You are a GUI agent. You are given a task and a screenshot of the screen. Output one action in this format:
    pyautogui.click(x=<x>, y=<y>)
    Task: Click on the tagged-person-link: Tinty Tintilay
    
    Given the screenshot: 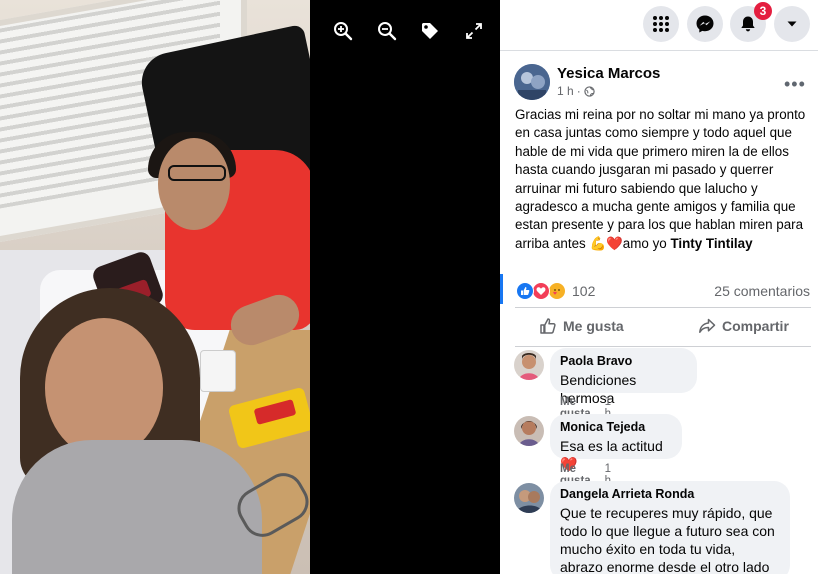 What is the action you would take?
    pyautogui.click(x=711, y=243)
    